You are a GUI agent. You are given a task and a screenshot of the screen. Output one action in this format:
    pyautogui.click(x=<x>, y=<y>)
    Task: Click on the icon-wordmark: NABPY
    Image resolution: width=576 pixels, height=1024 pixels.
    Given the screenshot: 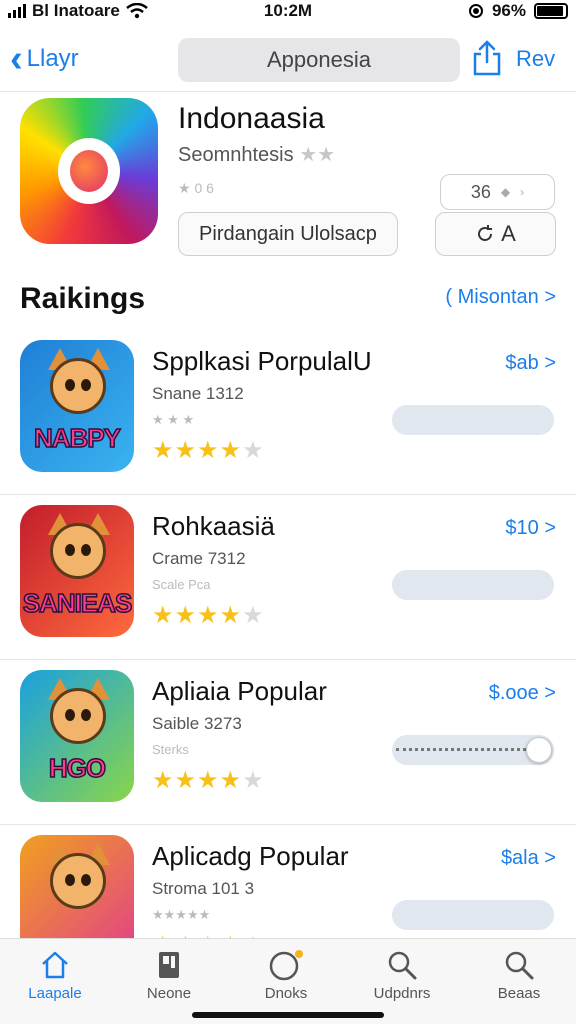 What is the action you would take?
    pyautogui.click(x=77, y=438)
    